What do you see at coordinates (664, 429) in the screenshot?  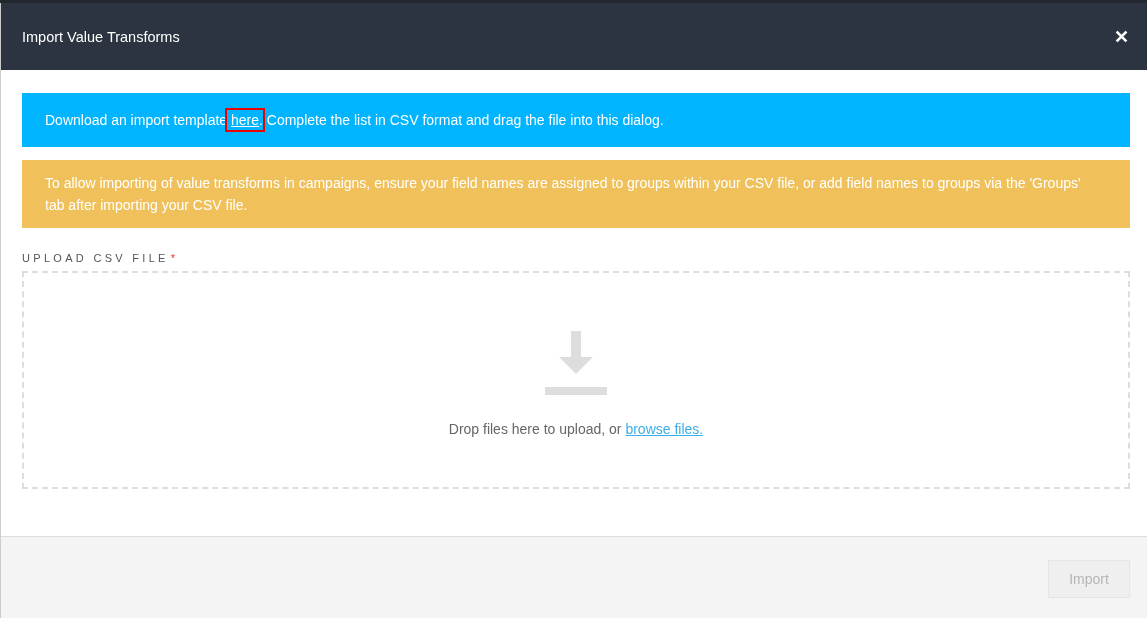 I see `browse-files-link: browse files.` at bounding box center [664, 429].